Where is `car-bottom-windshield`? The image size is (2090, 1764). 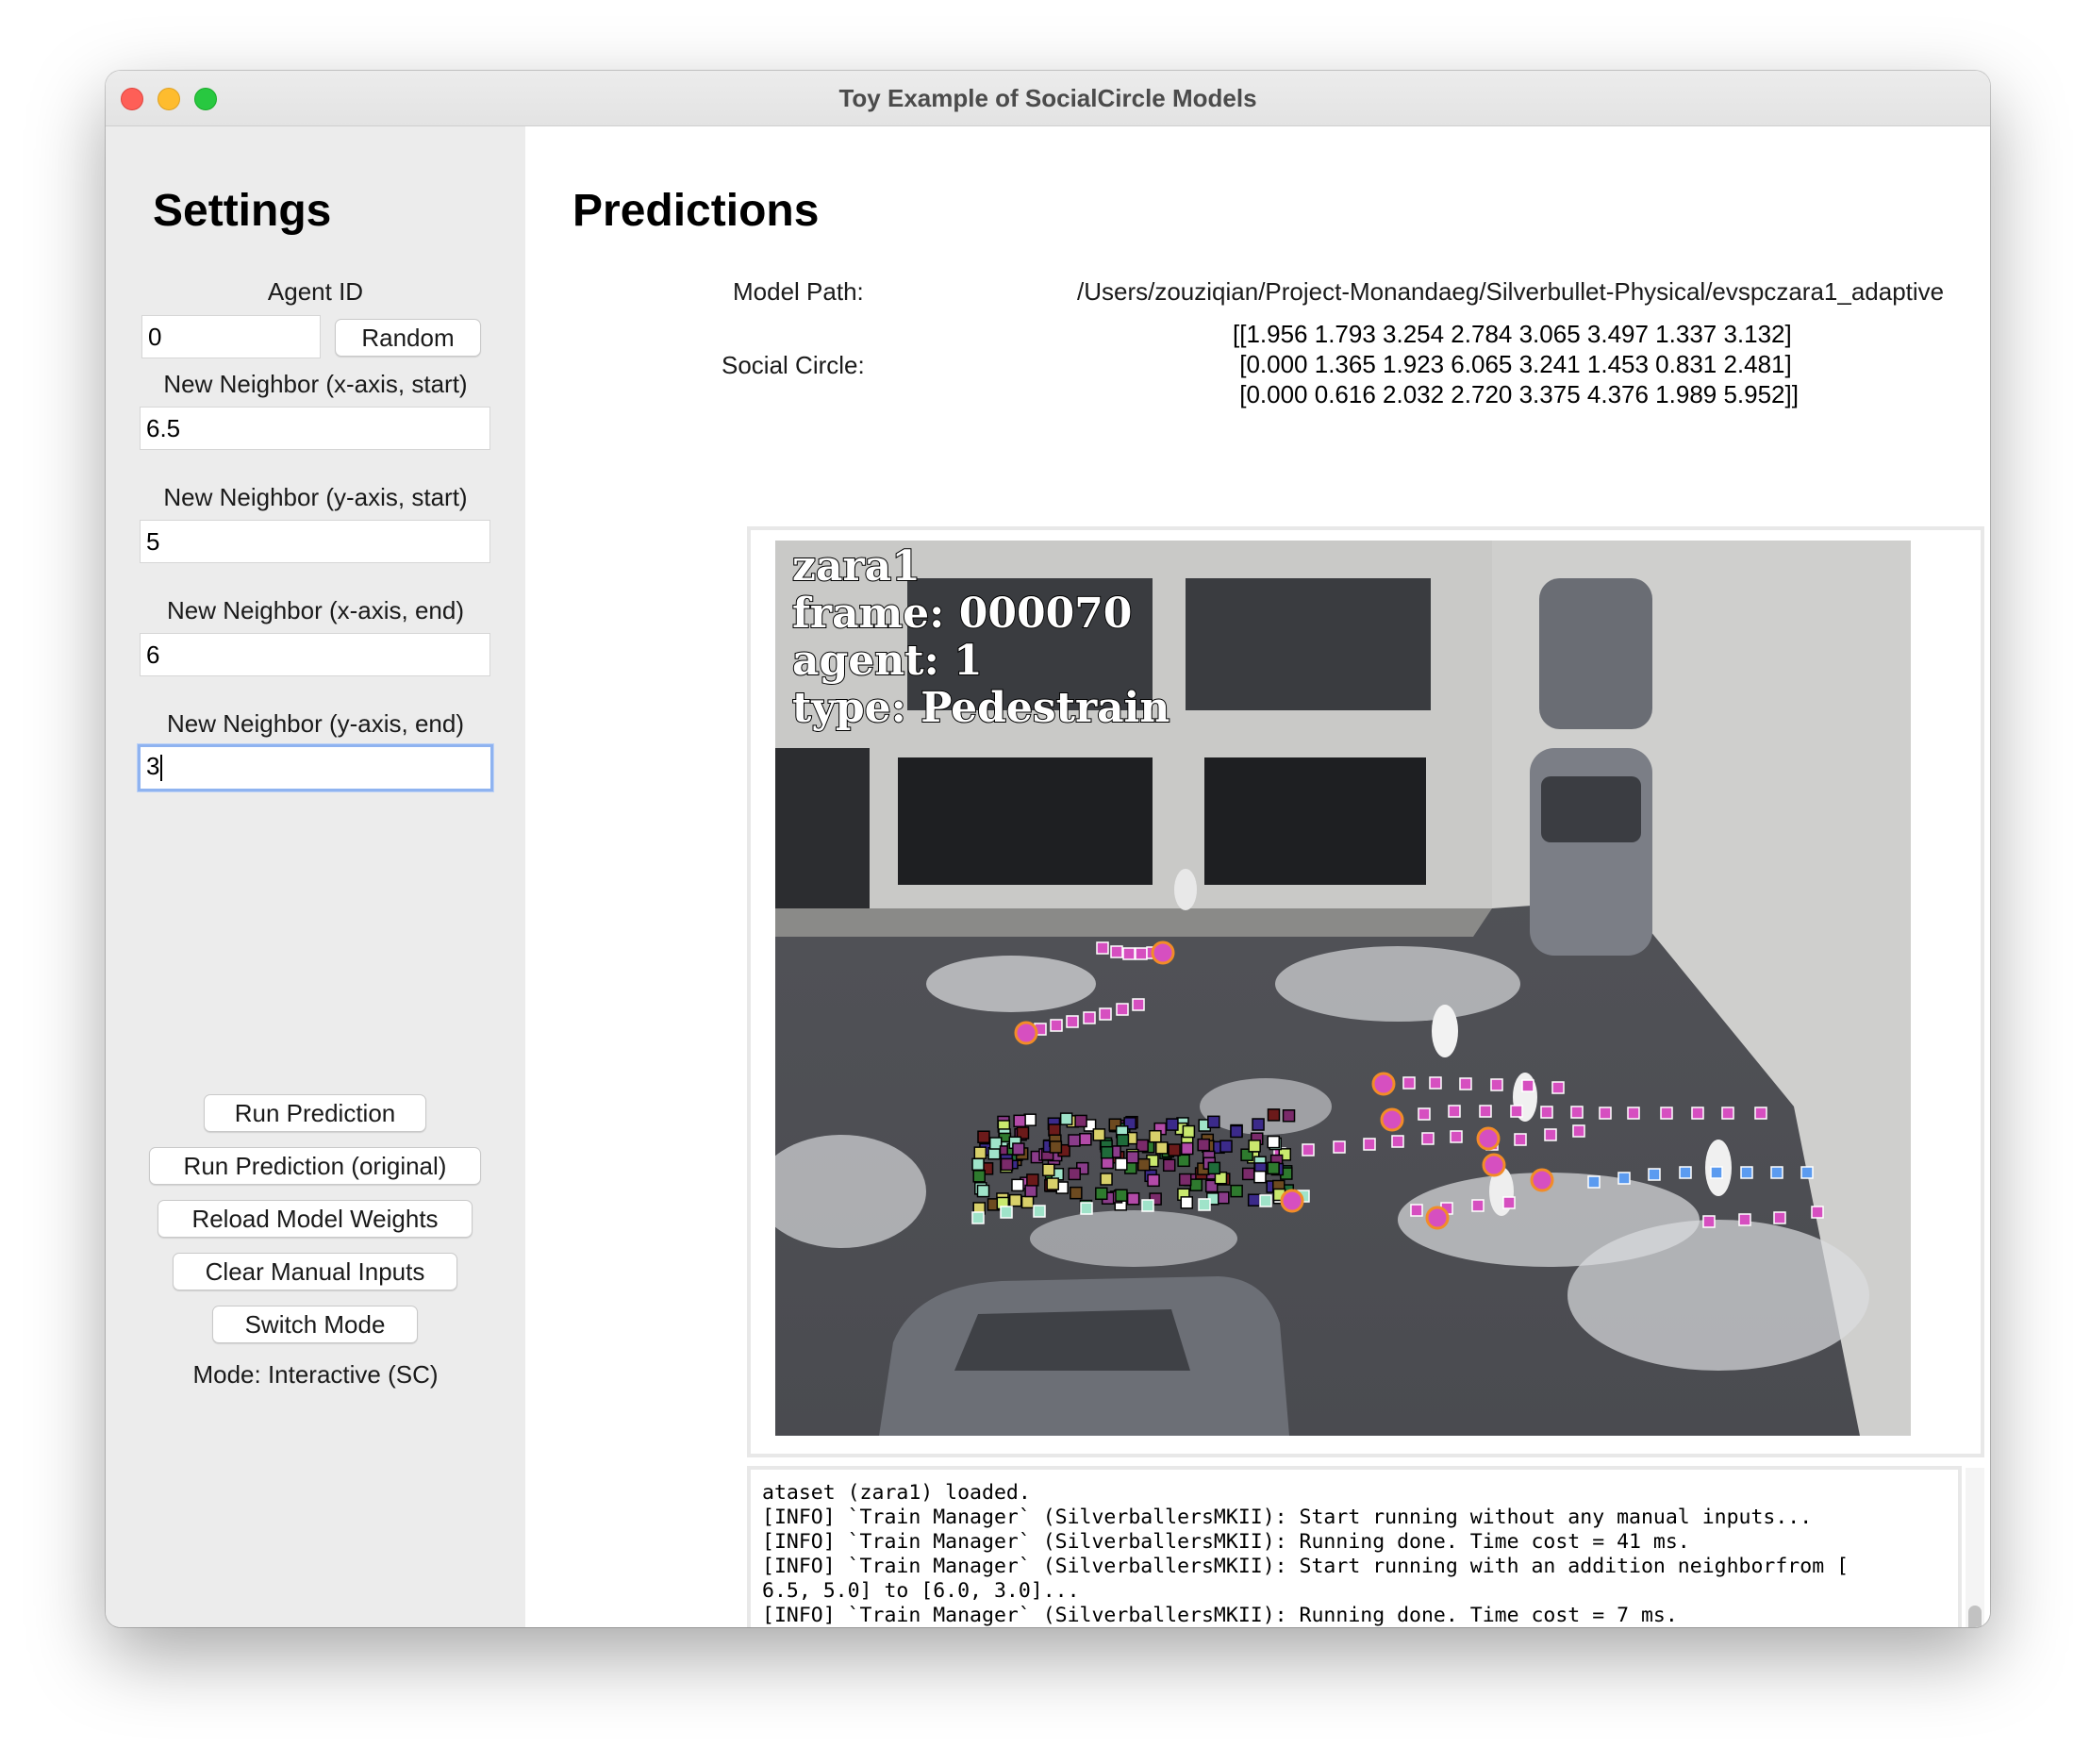 car-bottom-windshield is located at coordinates (1072, 1340).